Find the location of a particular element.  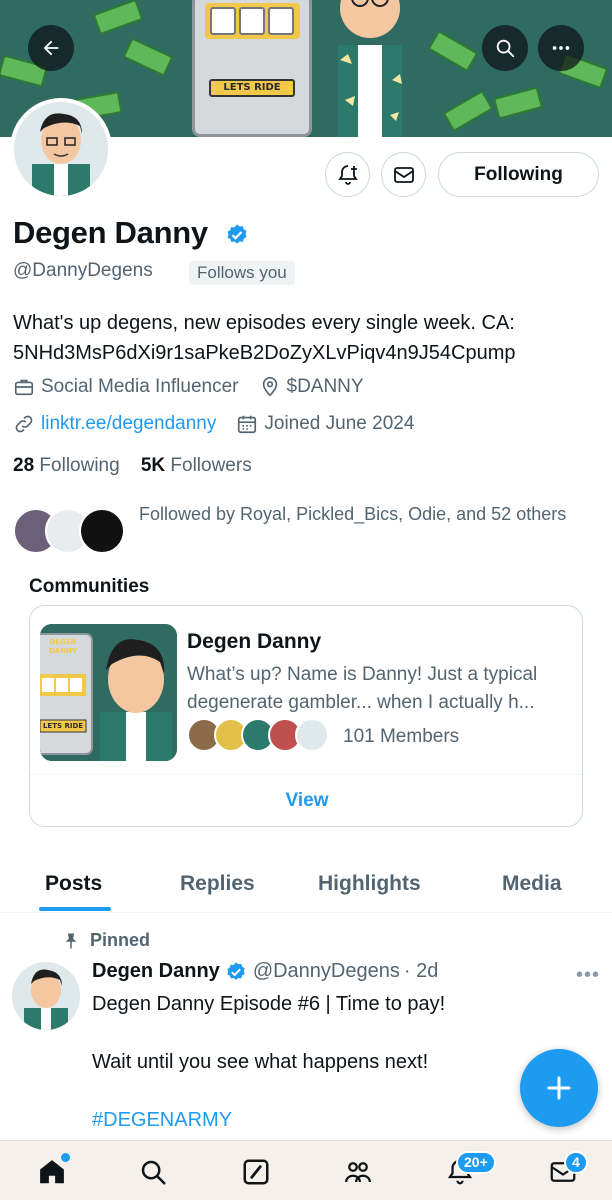

profile-joined-date: Joined June 2024 is located at coordinates (339, 423).